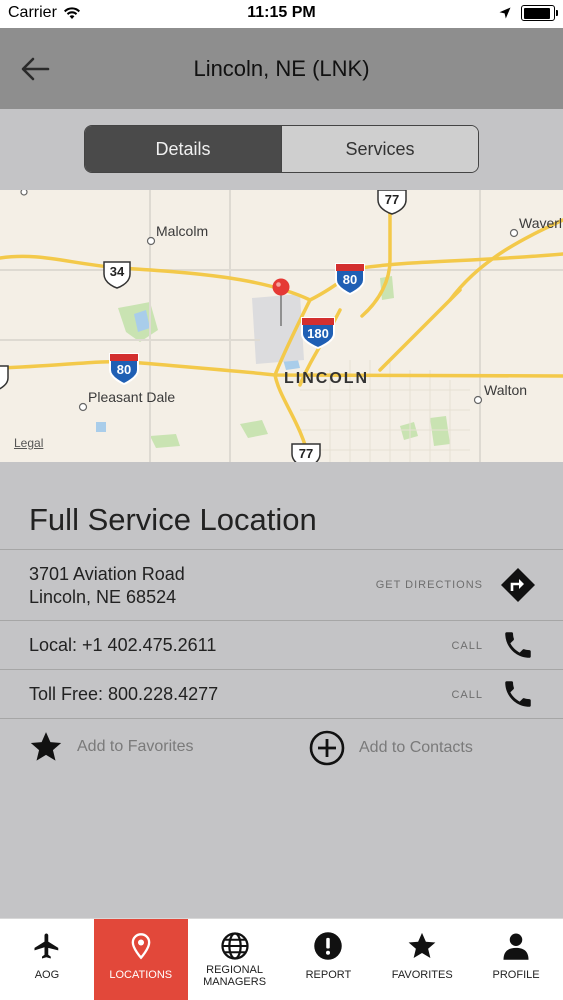 The height and width of the screenshot is (1000, 563). What do you see at coordinates (379, 149) in the screenshot?
I see `tab-services: Services` at bounding box center [379, 149].